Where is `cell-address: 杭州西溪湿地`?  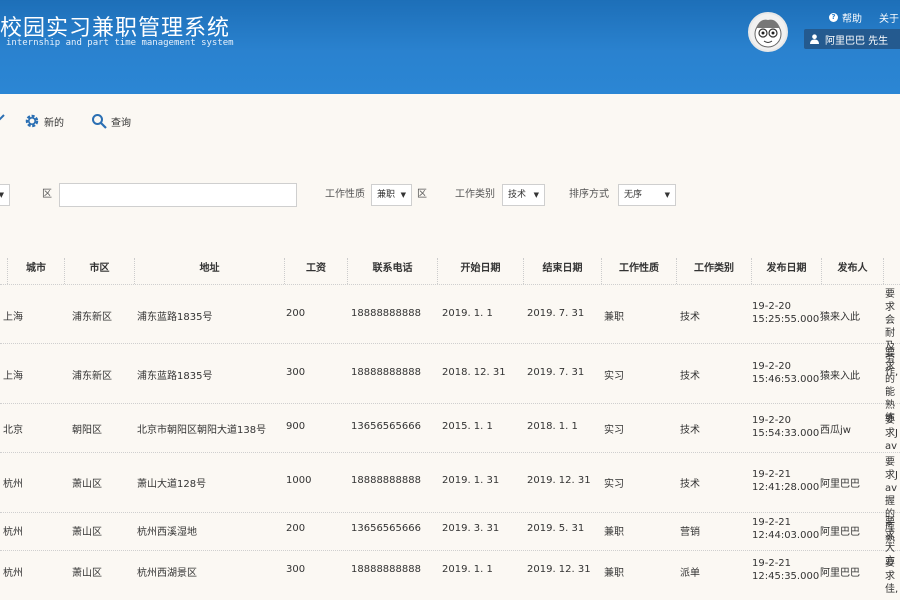
cell-address: 杭州西溪湿地 is located at coordinates (167, 532).